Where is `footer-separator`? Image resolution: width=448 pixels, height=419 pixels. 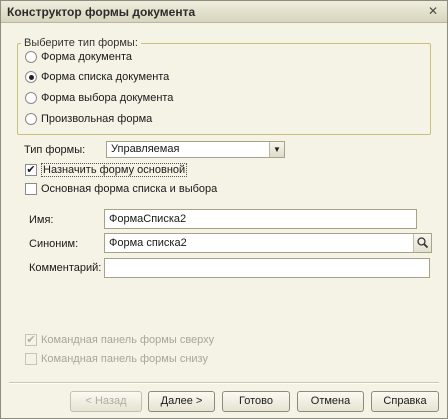
footer-separator is located at coordinates (224, 383).